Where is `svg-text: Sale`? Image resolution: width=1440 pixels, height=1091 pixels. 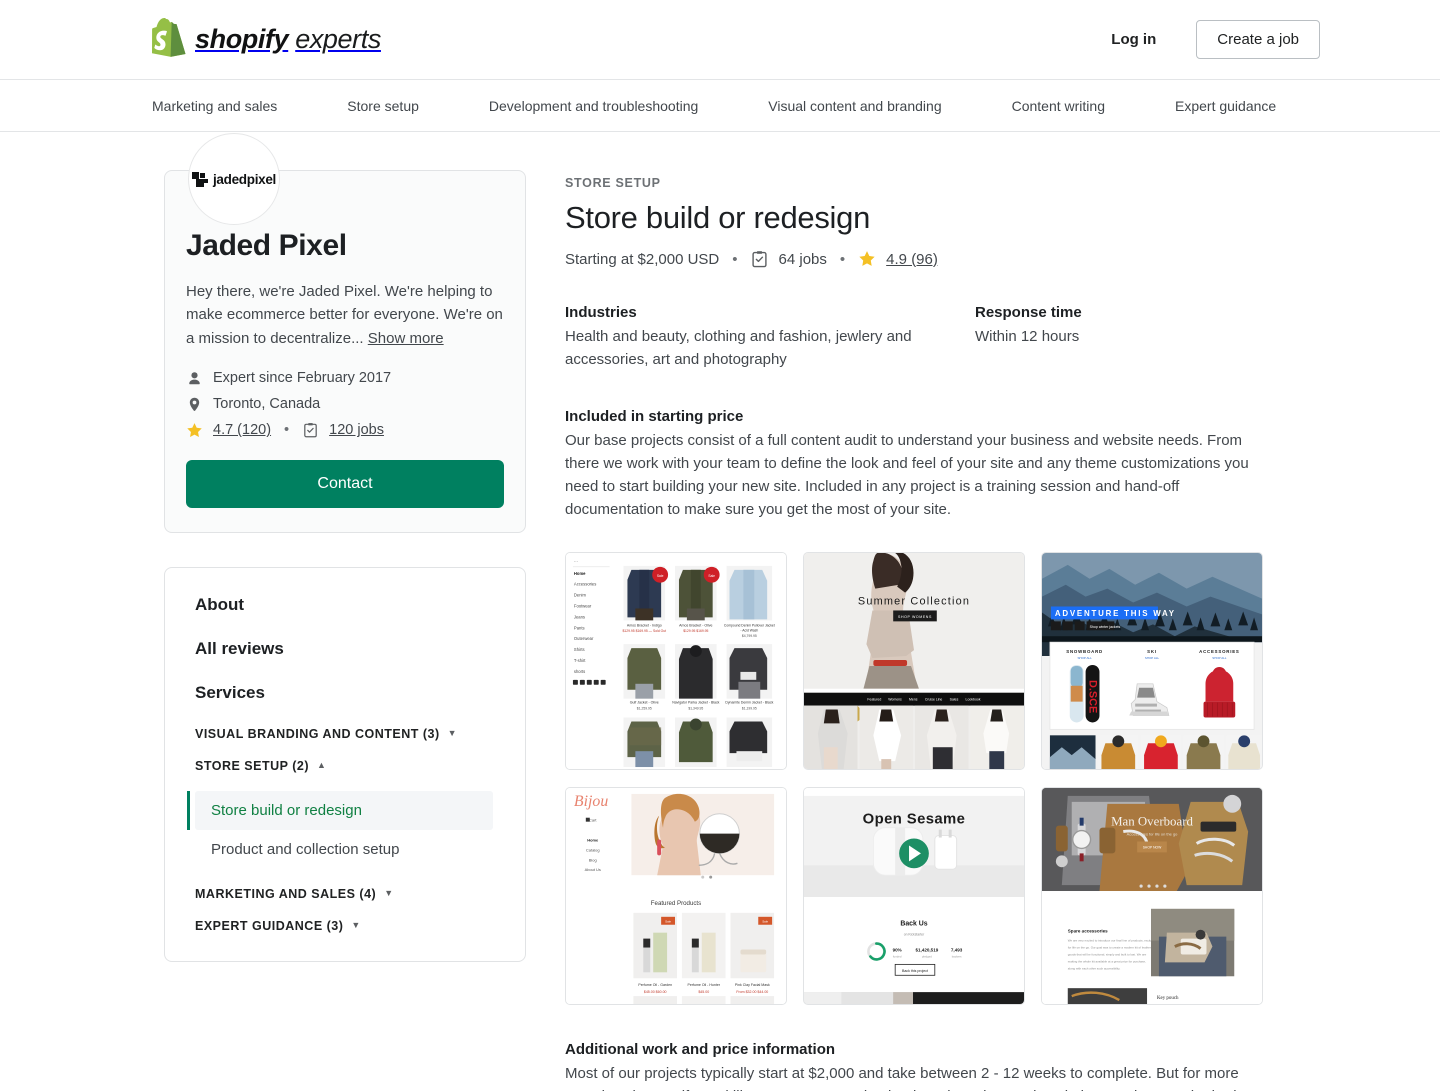
svg-text: Sale is located at coordinates (668, 921).